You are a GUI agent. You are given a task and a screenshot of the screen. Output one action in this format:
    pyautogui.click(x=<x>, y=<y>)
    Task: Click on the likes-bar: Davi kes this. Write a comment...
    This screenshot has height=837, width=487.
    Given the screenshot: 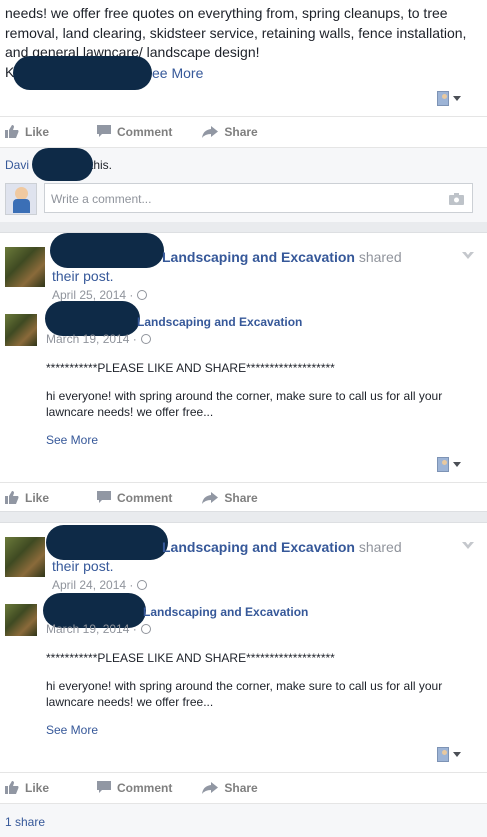 What is the action you would take?
    pyautogui.click(x=243, y=184)
    